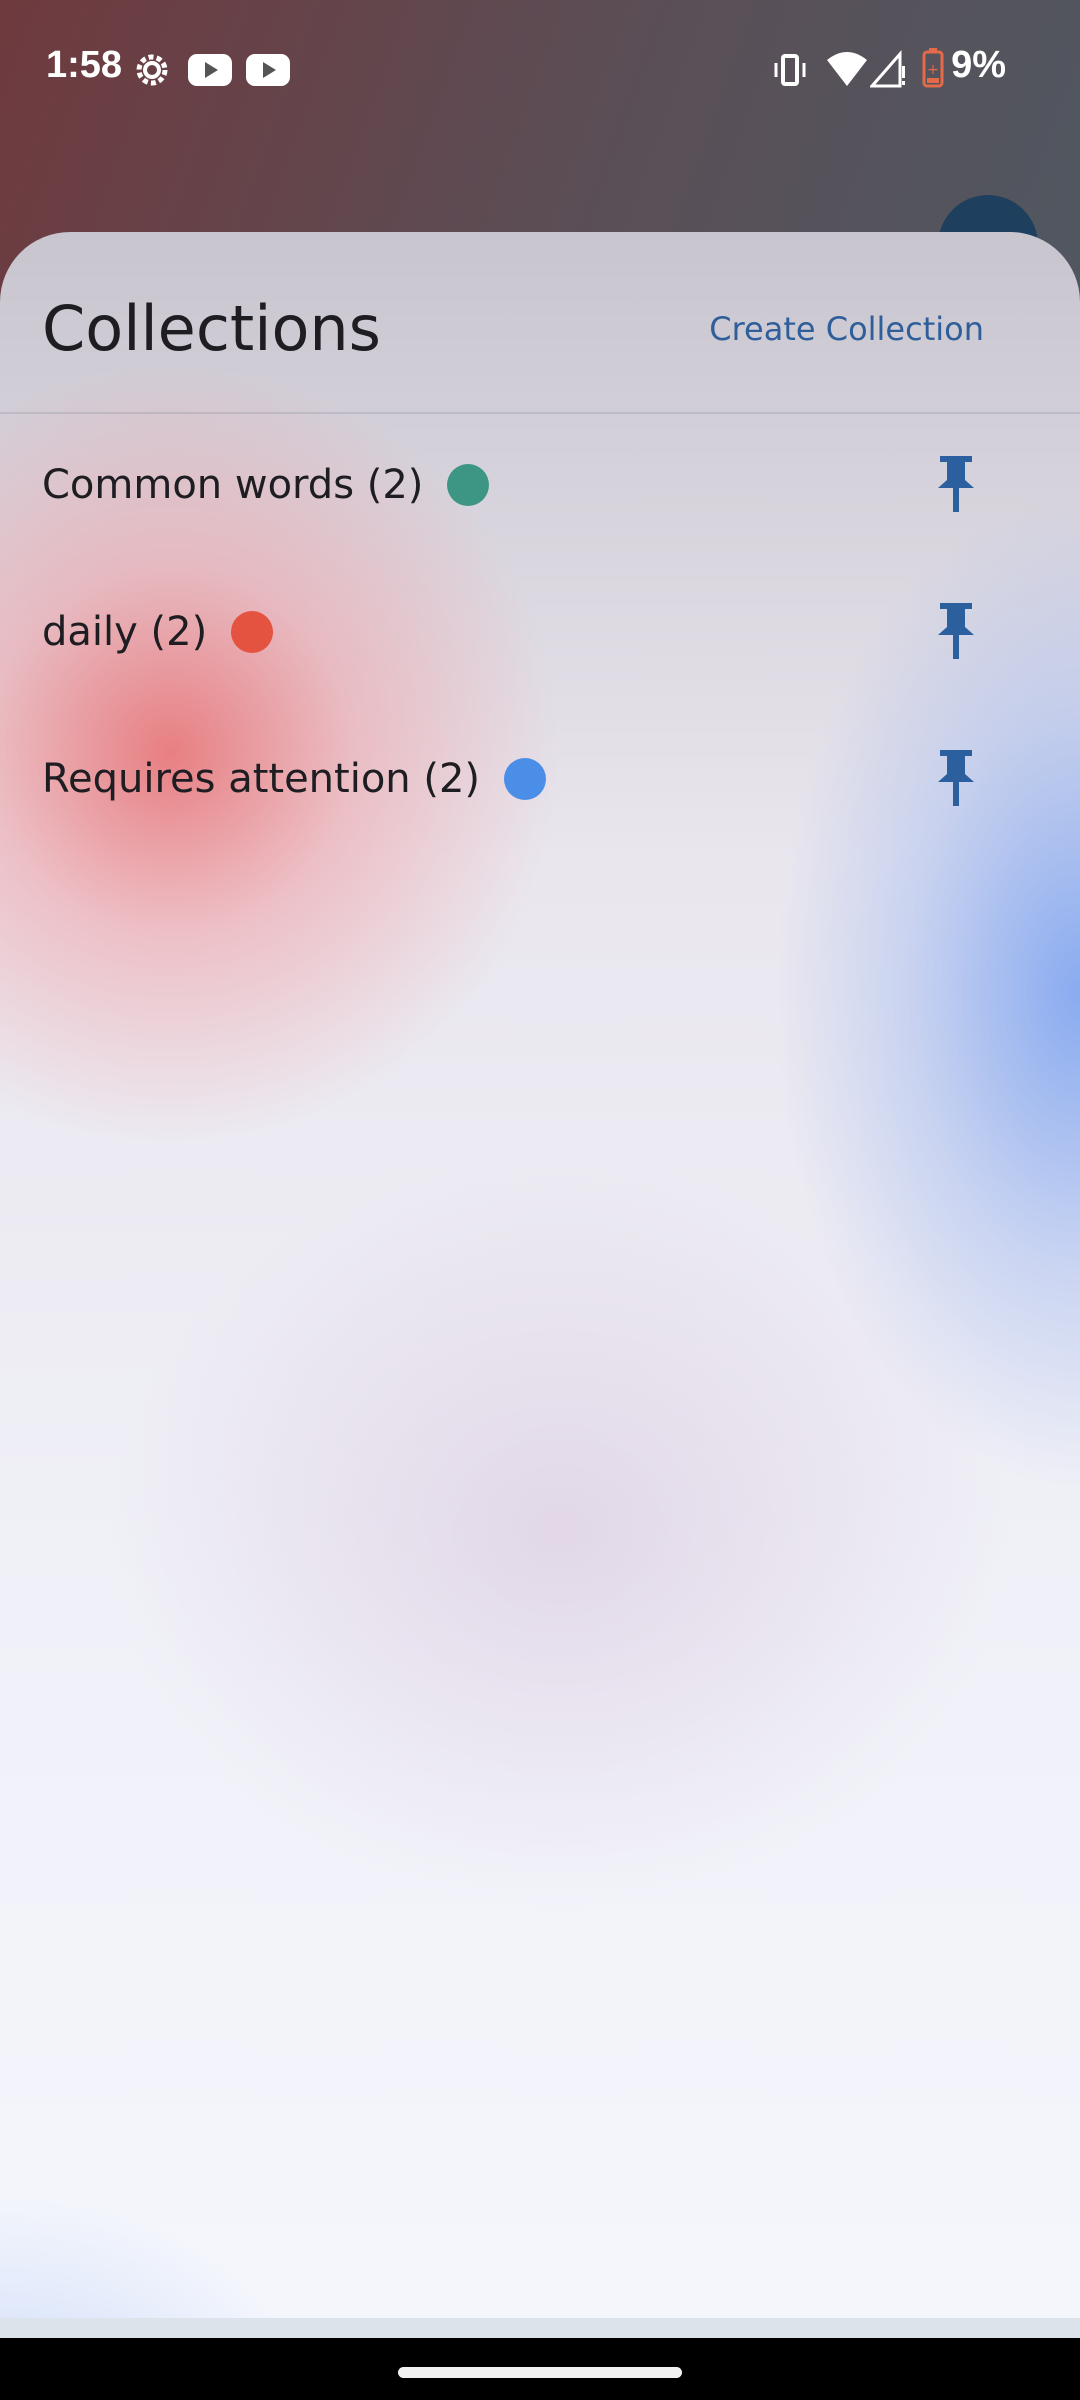  Describe the element at coordinates (790, 72) in the screenshot. I see `vibrate-icon` at that location.